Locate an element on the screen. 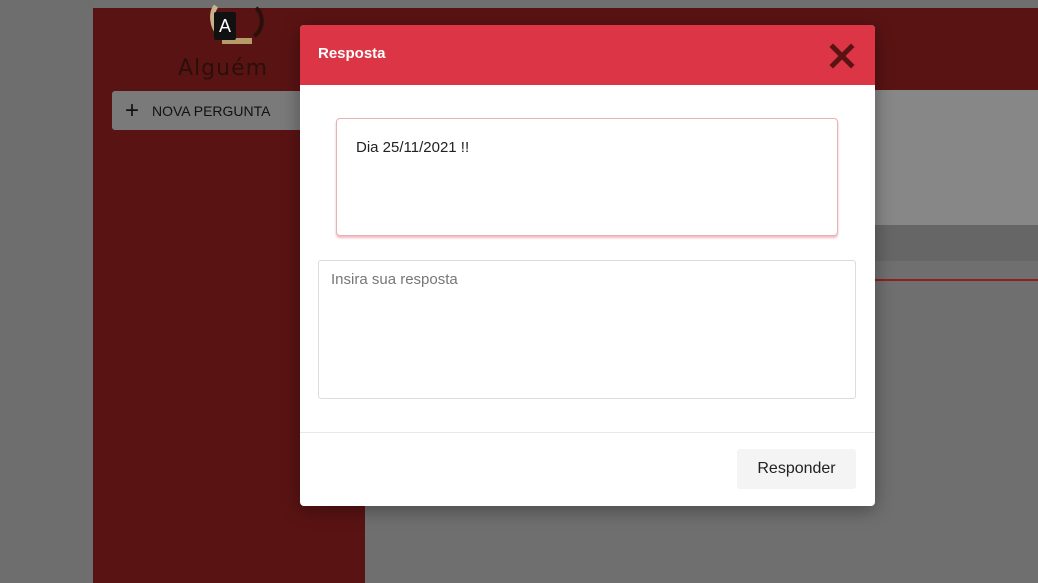 This screenshot has width=1038, height=583. answer-input is located at coordinates (587, 329).